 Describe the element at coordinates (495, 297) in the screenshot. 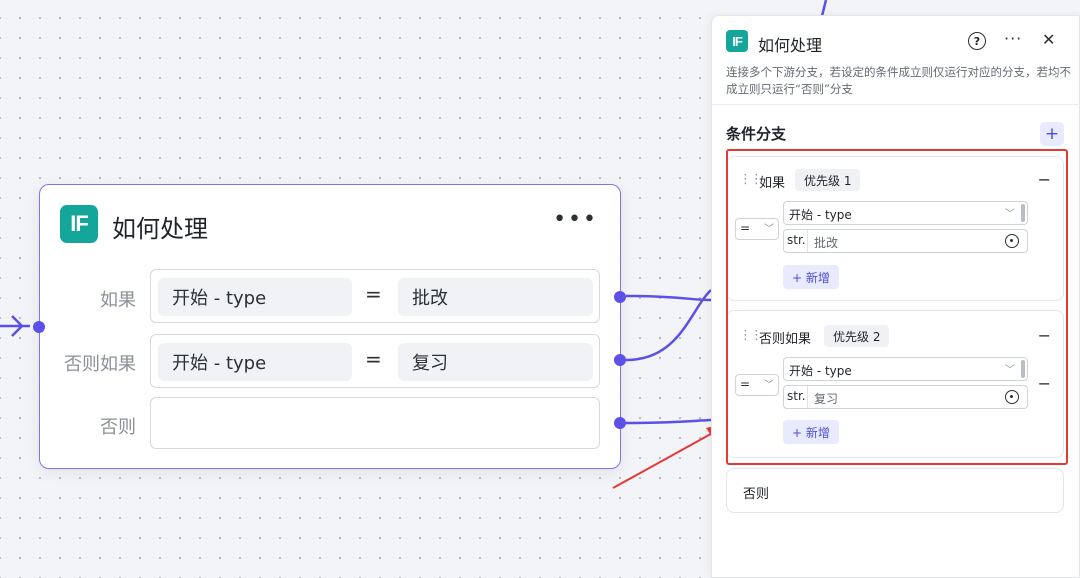

I see `condition-right-operand: 批改` at that location.